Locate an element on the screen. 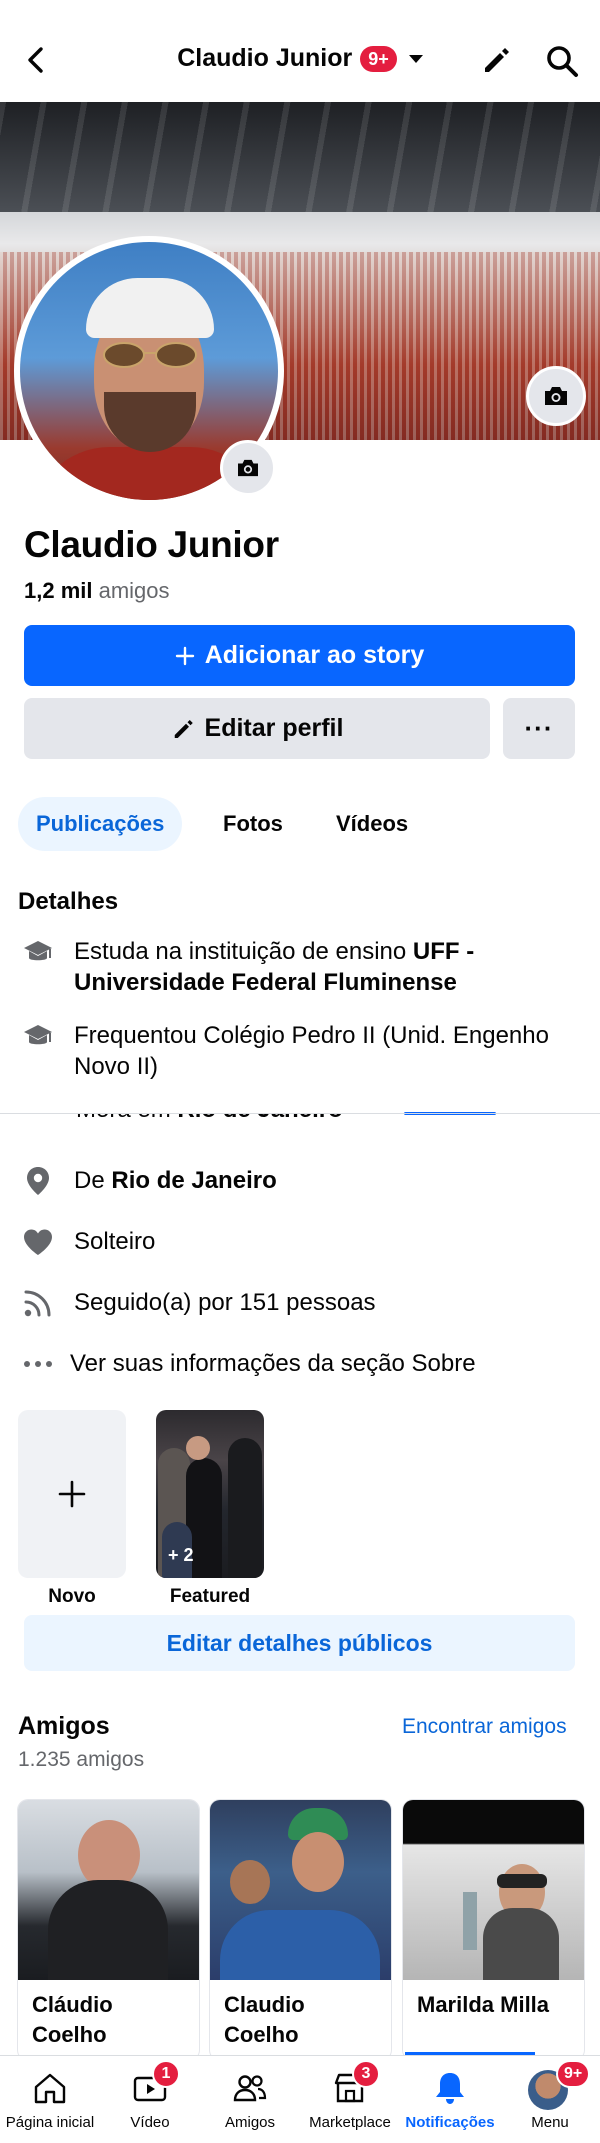  detail-followers-text: Seguido(a) por 151 pessoas is located at coordinates (225, 1302).